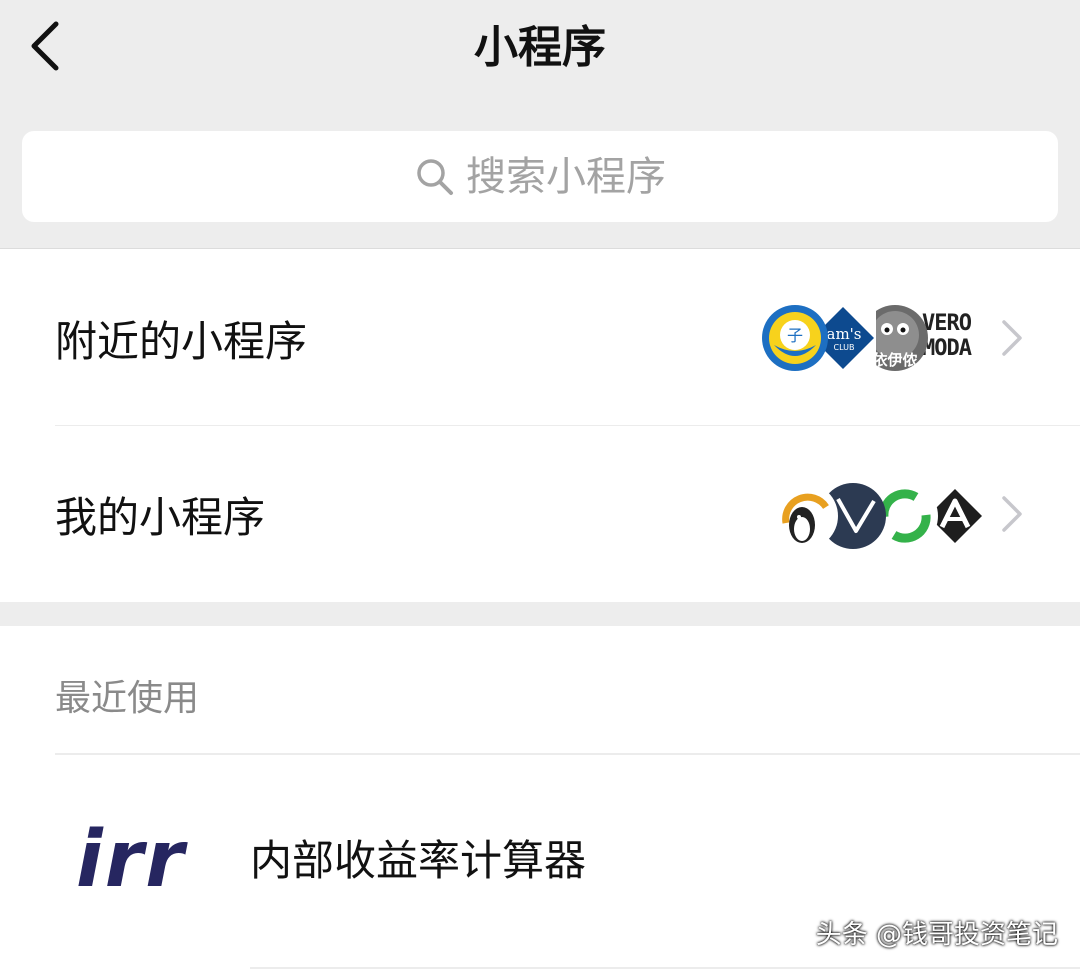 This screenshot has height=974, width=1080. I want to click on irr-logo: irr, so click(131, 860).